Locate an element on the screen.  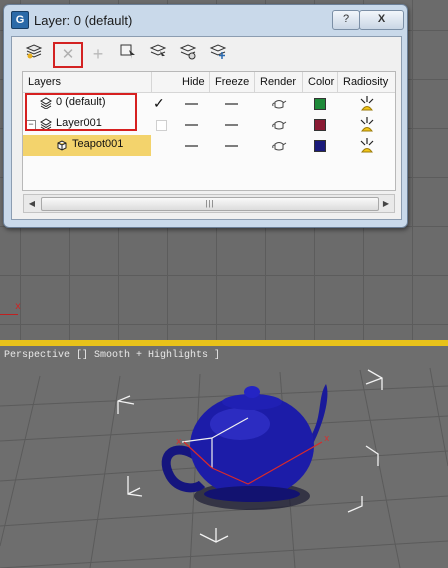
select-icon is located at coordinates (127, 51).